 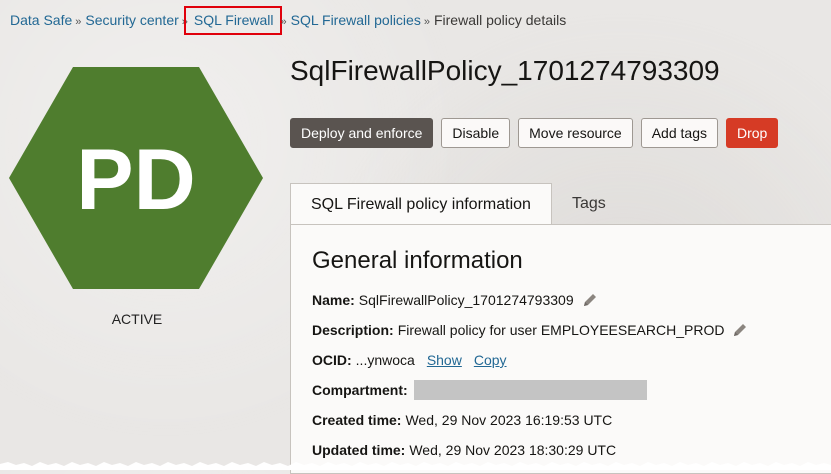 I want to click on tab-policy-information: SQL Firewall policy information, so click(x=421, y=204).